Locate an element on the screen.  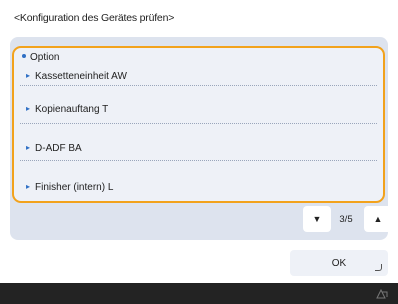
ok-button-label: OK is located at coordinates (339, 263).